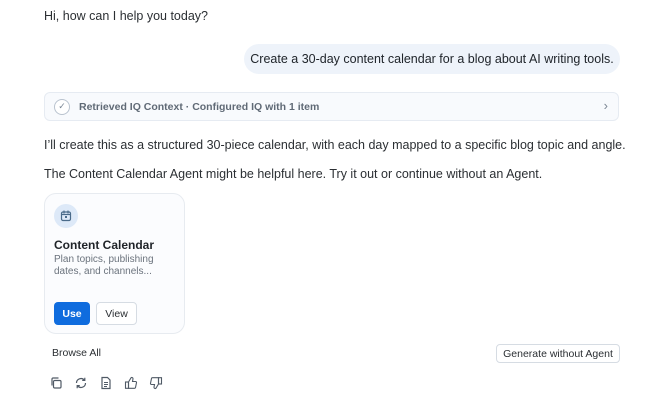 This screenshot has width=655, height=412. Describe the element at coordinates (56, 383) in the screenshot. I see `copy-icon` at that location.